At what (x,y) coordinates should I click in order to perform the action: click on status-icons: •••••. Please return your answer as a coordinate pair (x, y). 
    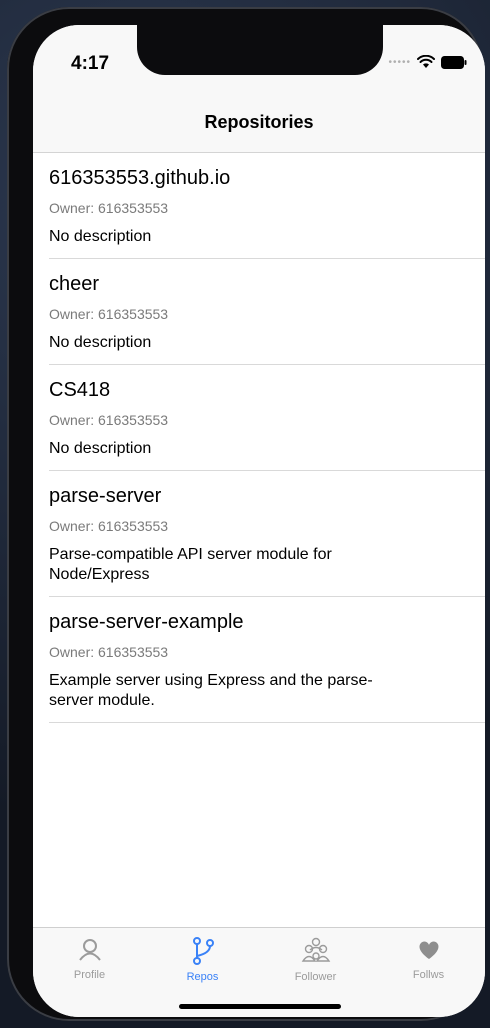
    Looking at the image, I should click on (427, 62).